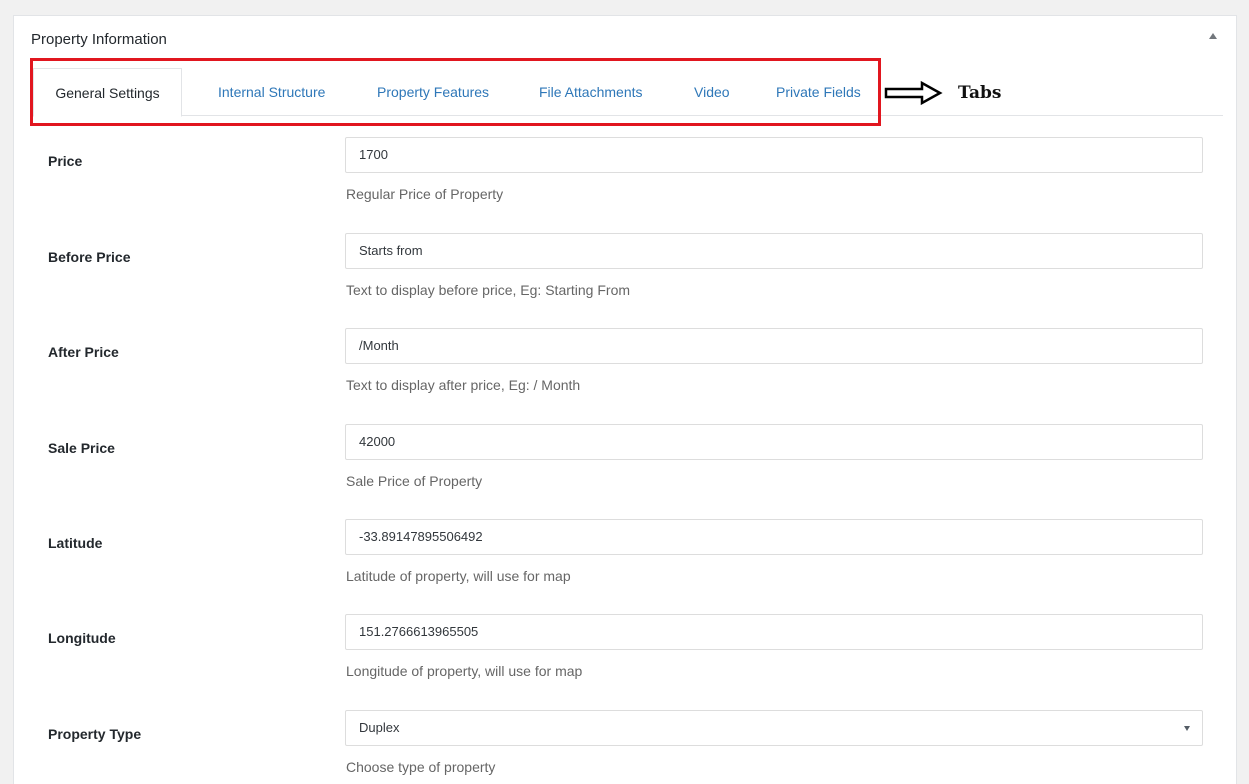 This screenshot has height=784, width=1249. What do you see at coordinates (65, 161) in the screenshot?
I see `price-label: Price` at bounding box center [65, 161].